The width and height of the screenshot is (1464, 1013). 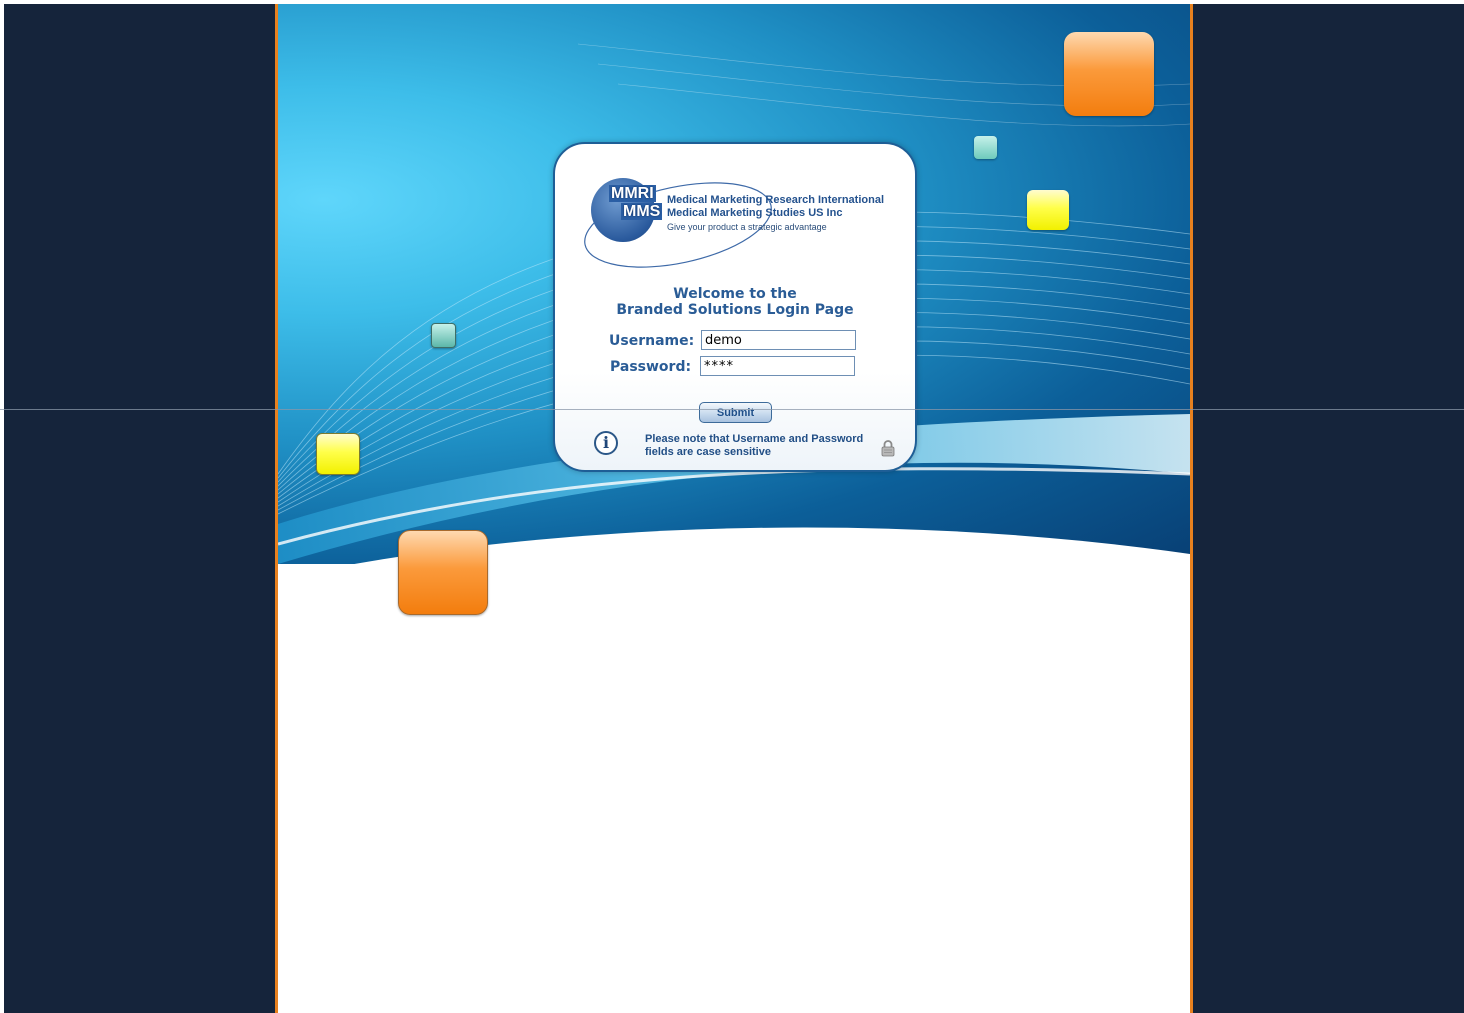 I want to click on info-icon: i, so click(x=606, y=443).